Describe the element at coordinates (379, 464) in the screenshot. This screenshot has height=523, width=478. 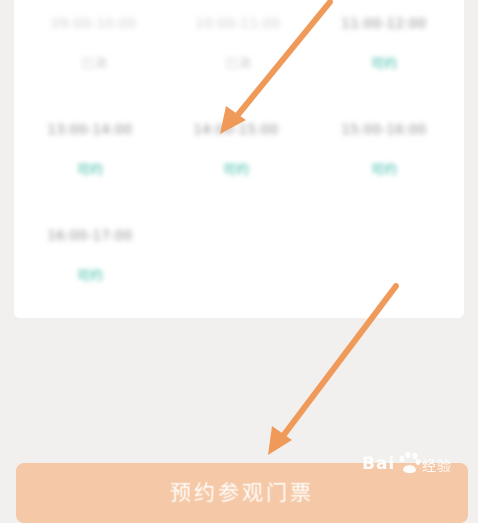
I see `watermark-brand: Bai` at that location.